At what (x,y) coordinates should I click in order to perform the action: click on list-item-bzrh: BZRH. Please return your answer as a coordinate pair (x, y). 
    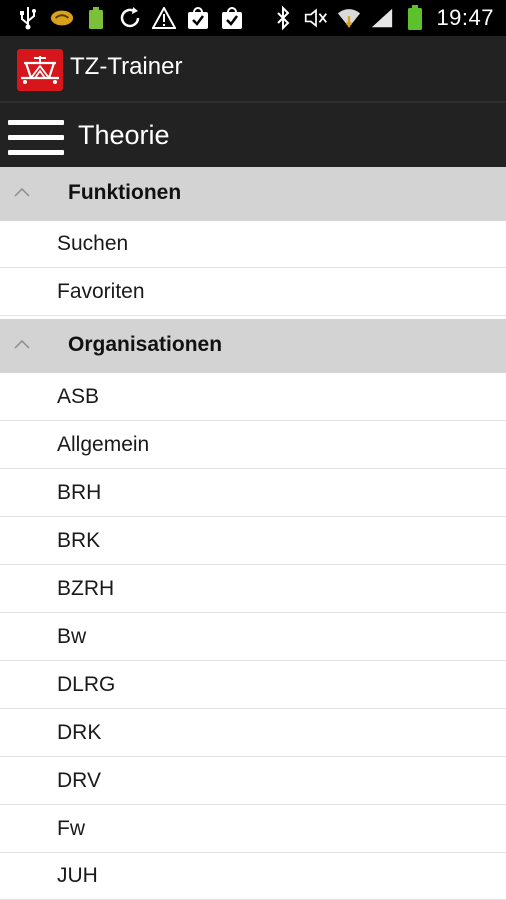
    Looking at the image, I should click on (253, 589).